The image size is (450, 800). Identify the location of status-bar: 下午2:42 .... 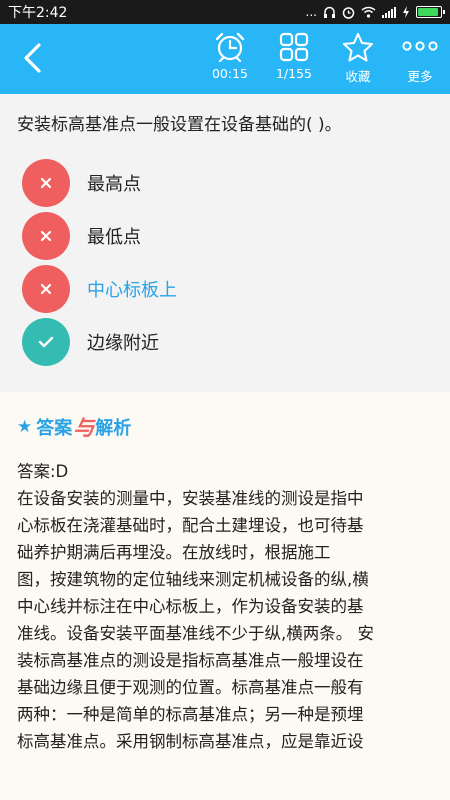
(225, 12).